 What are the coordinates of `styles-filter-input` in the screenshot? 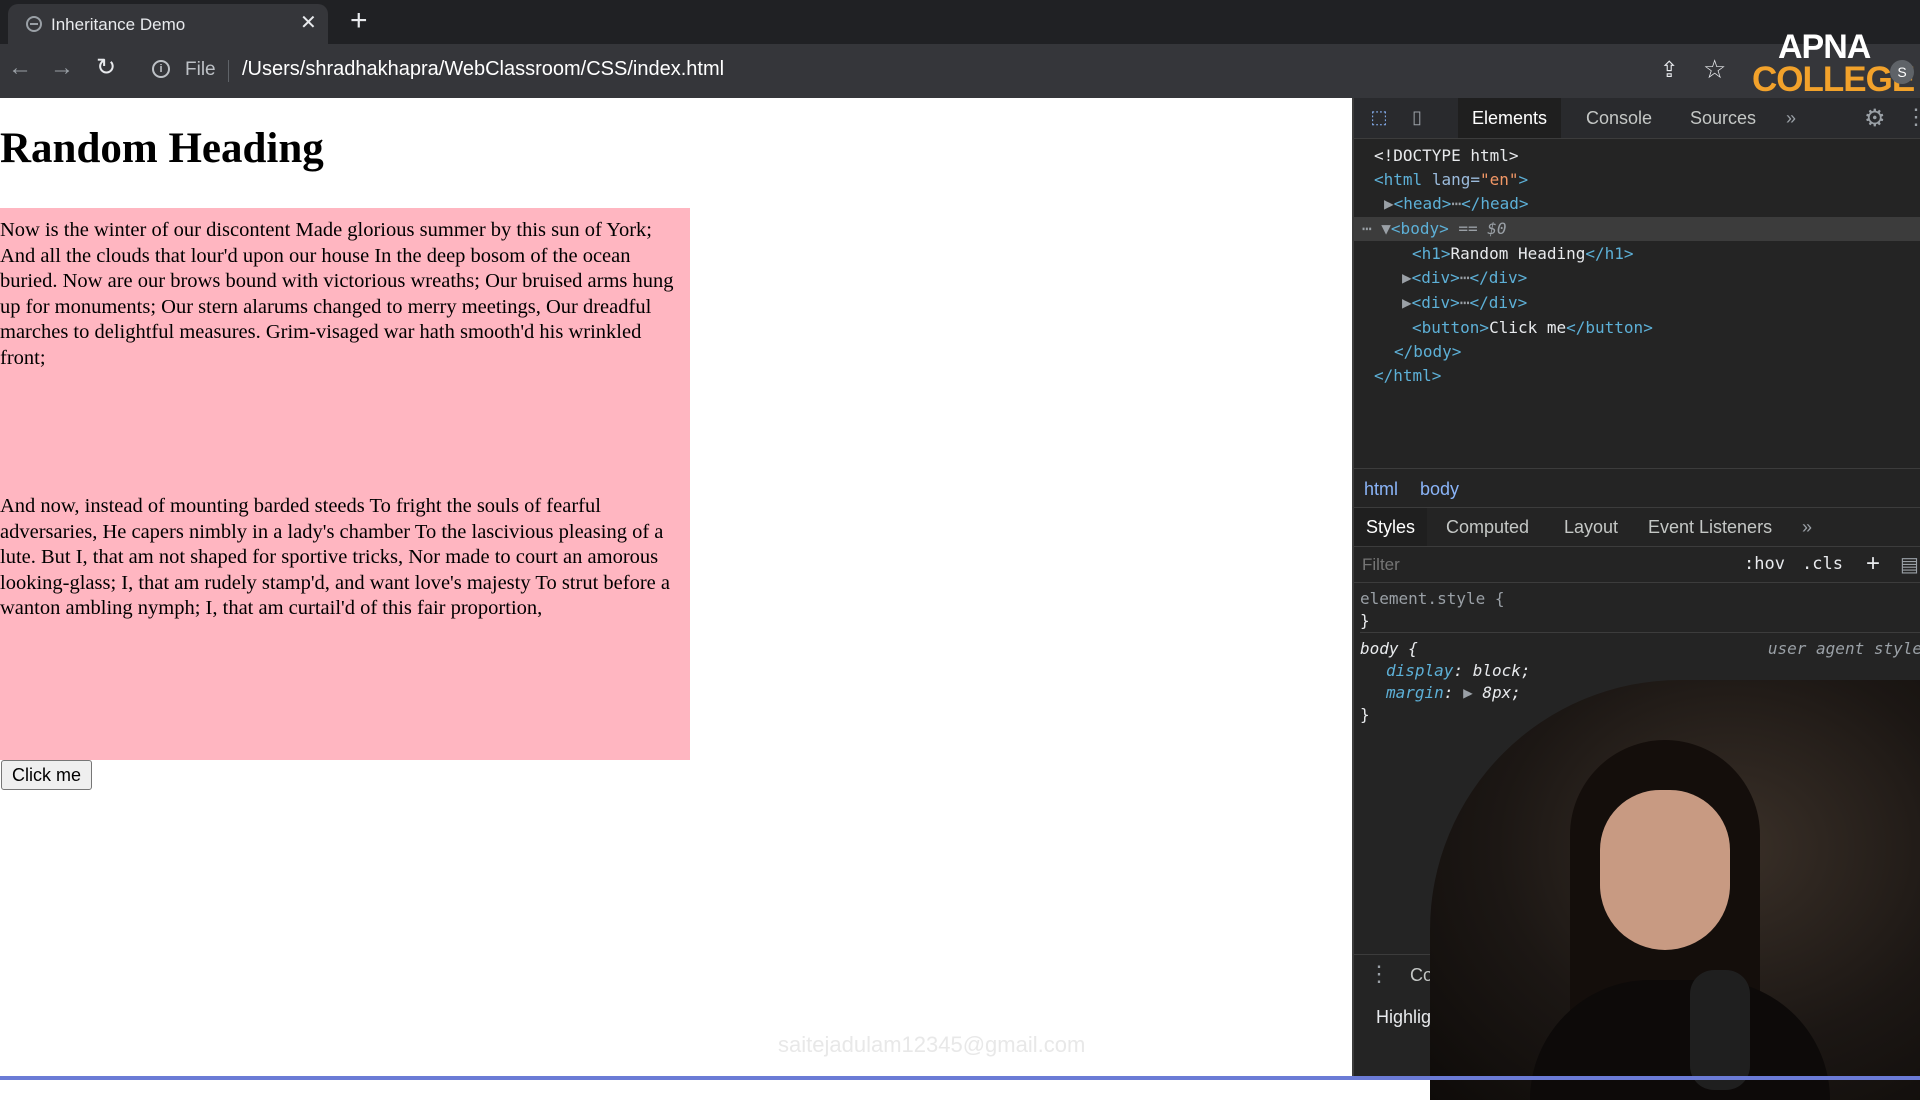 It's located at (1544, 565).